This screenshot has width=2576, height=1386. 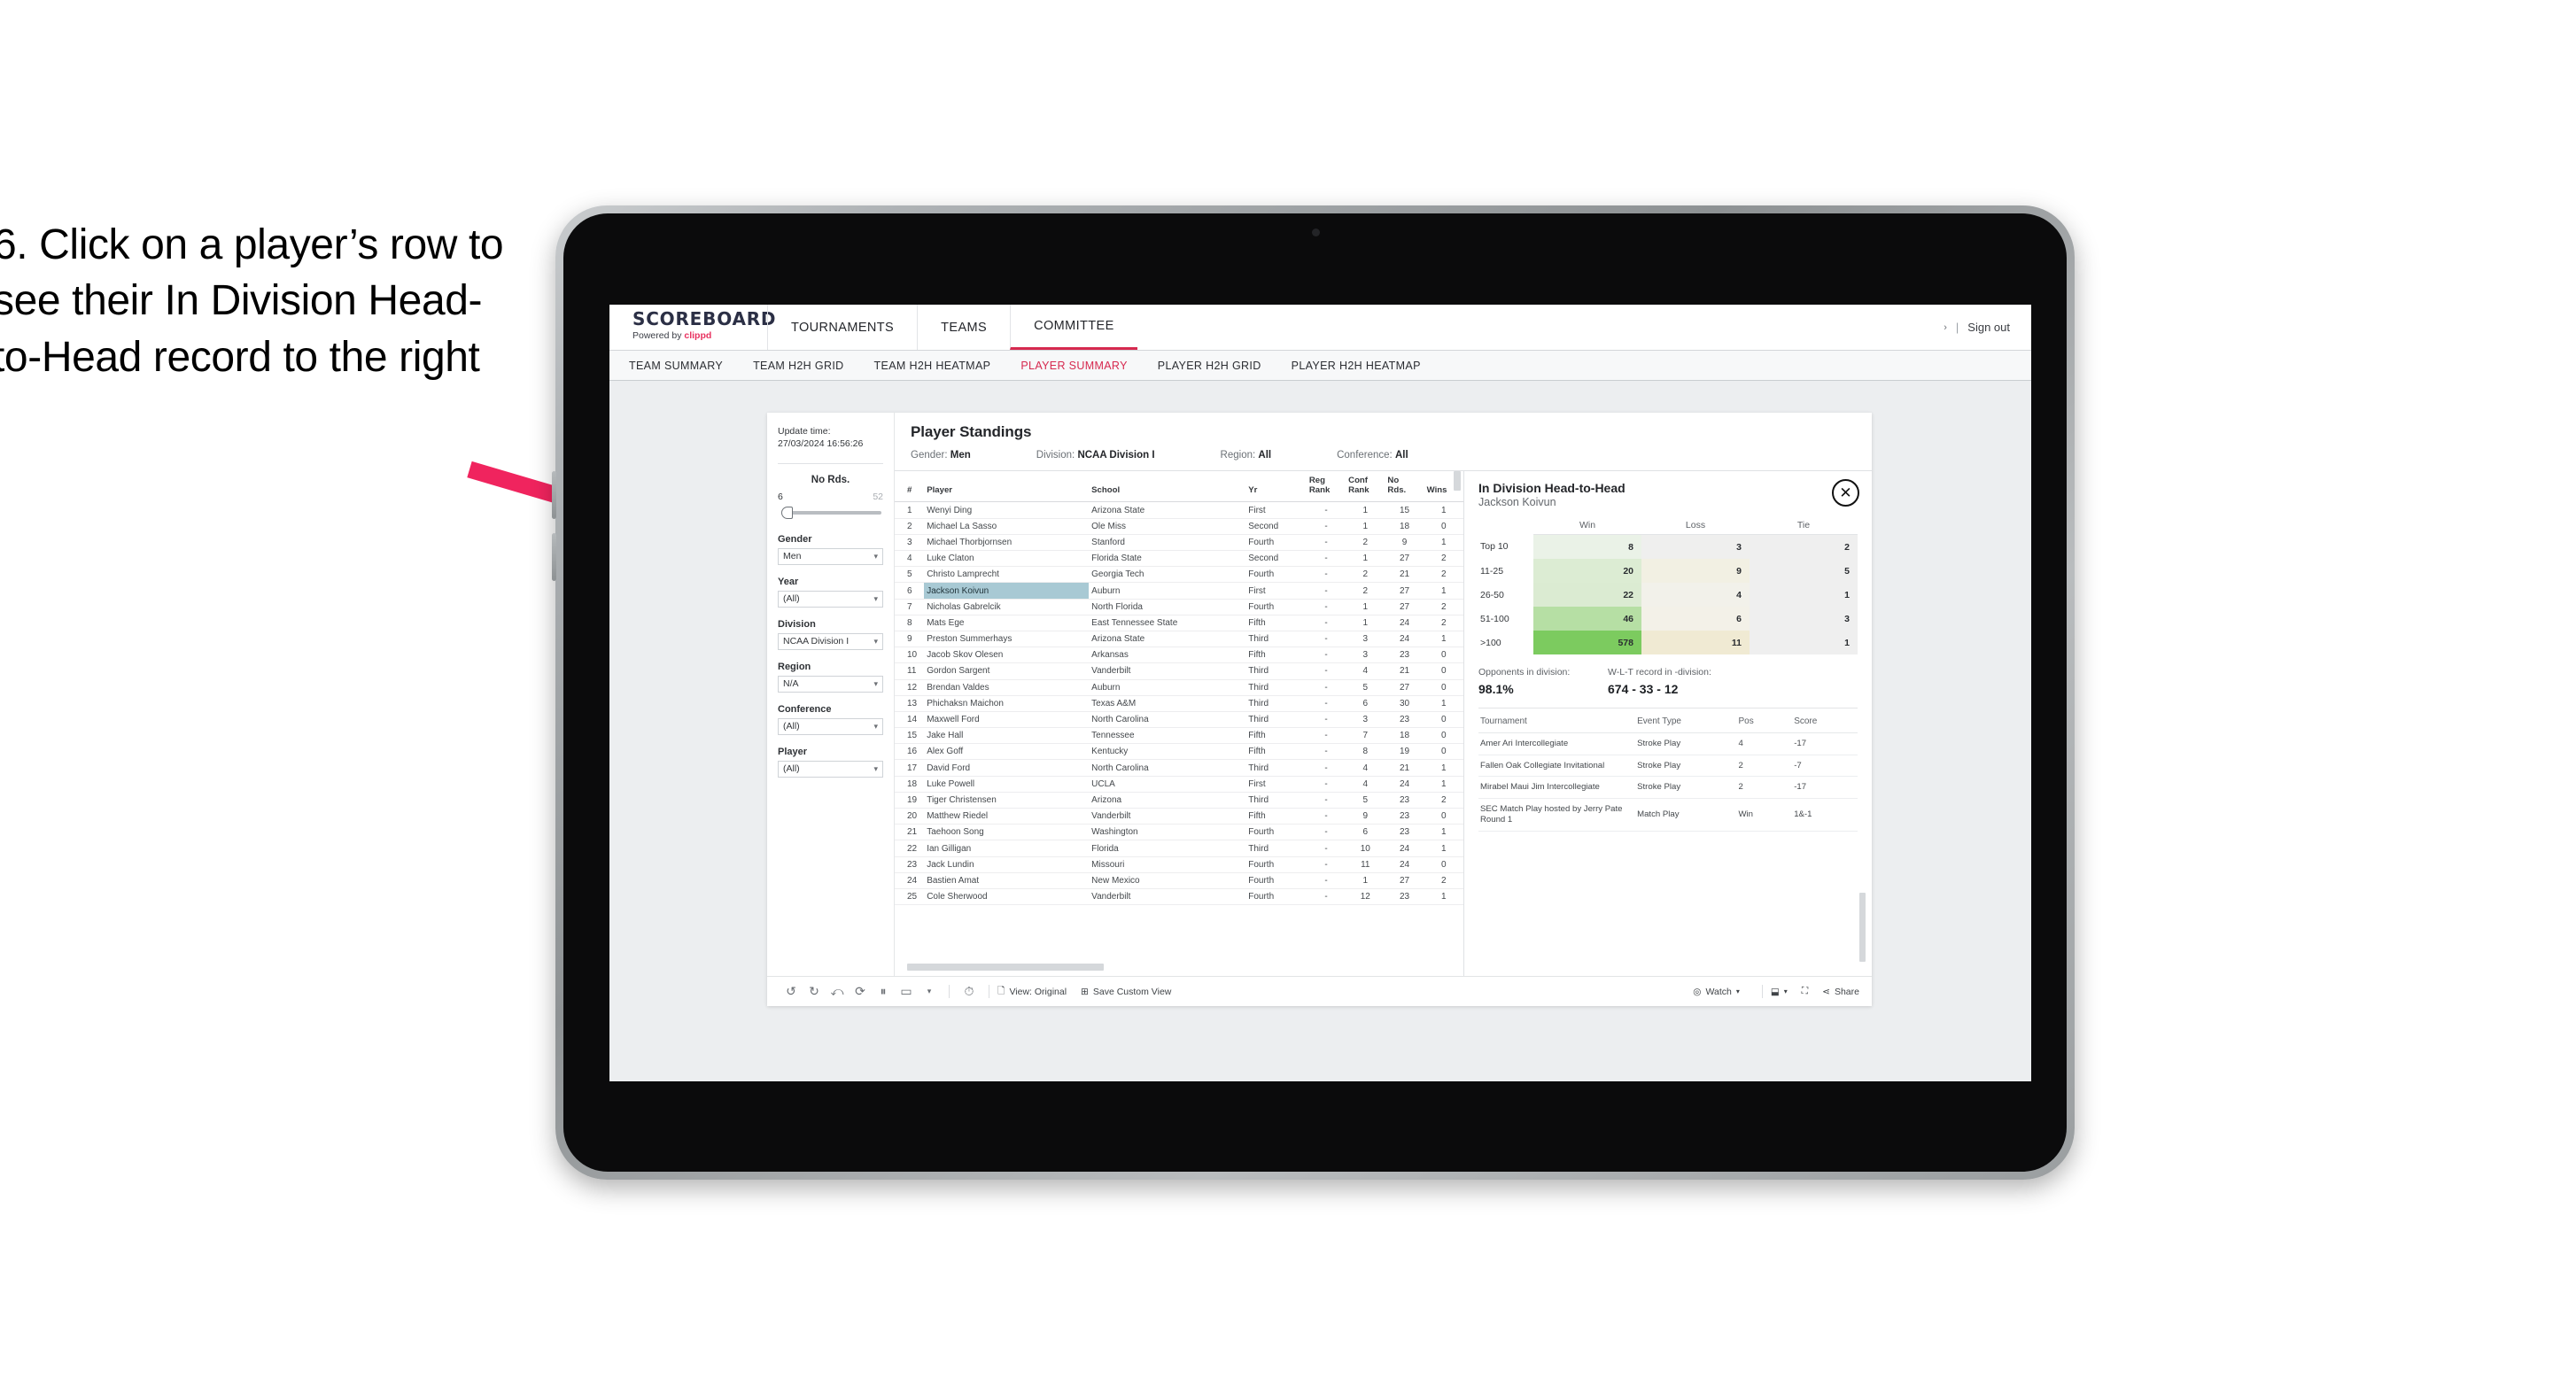 I want to click on cell-yr: Second, so click(x=1276, y=527).